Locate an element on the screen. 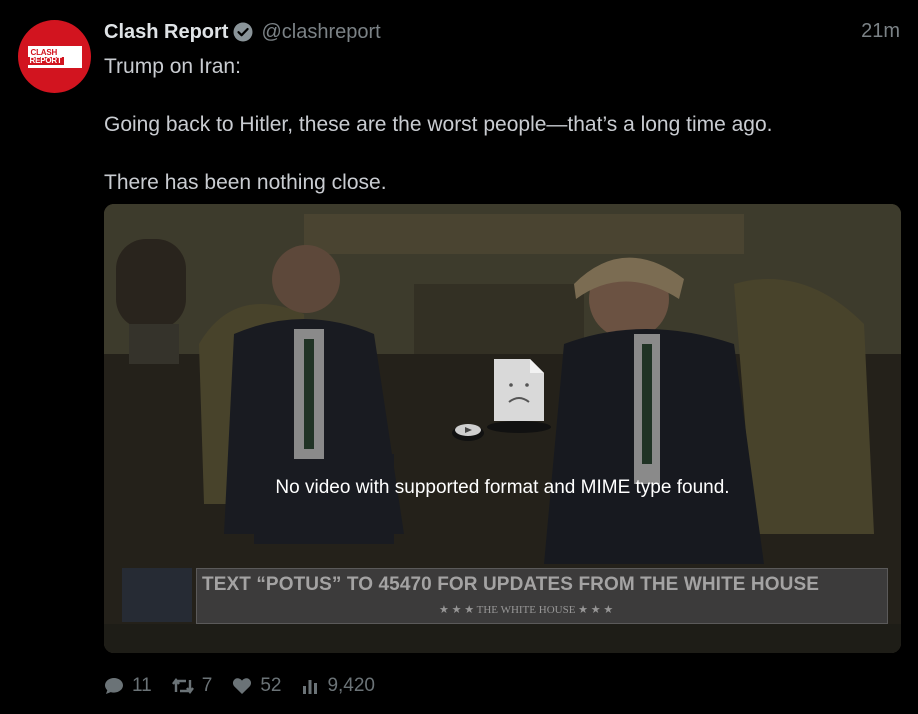  author-handle: @clashreport is located at coordinates (320, 32).